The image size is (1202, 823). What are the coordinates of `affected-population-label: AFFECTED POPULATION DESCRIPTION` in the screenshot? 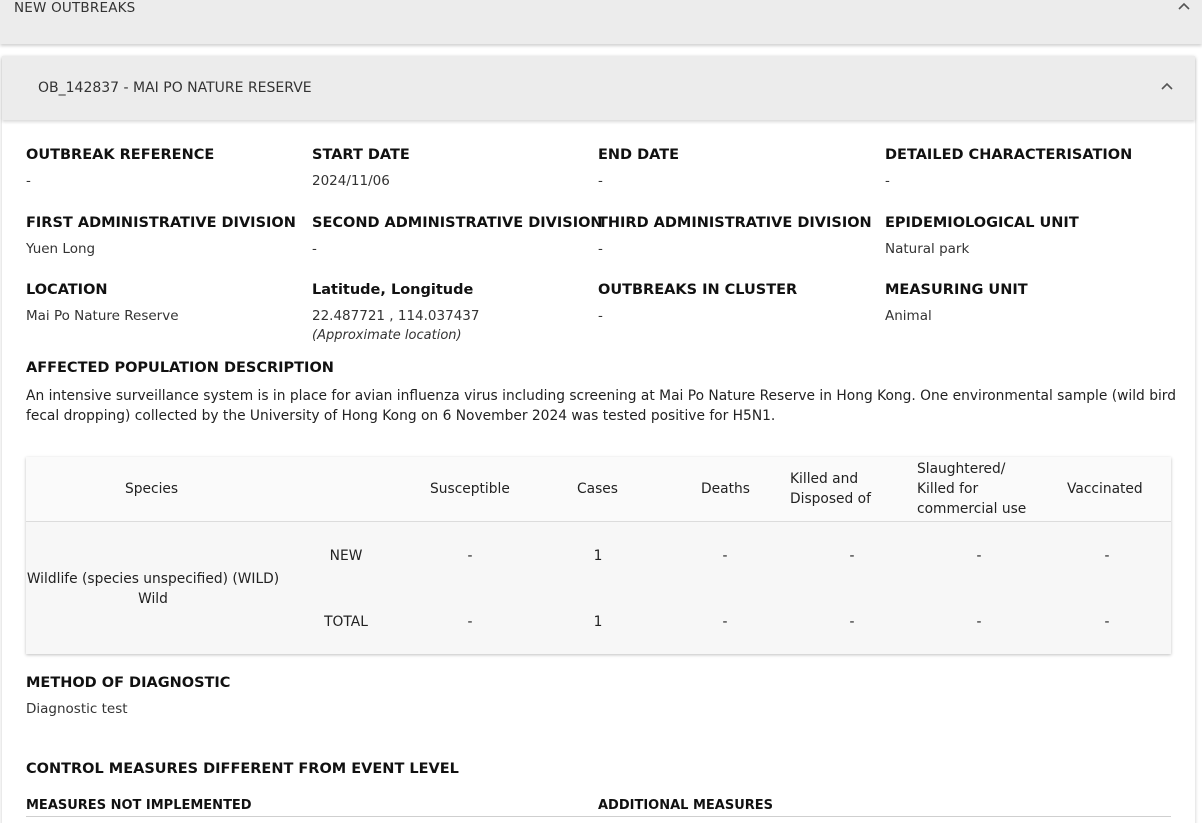 It's located at (180, 368).